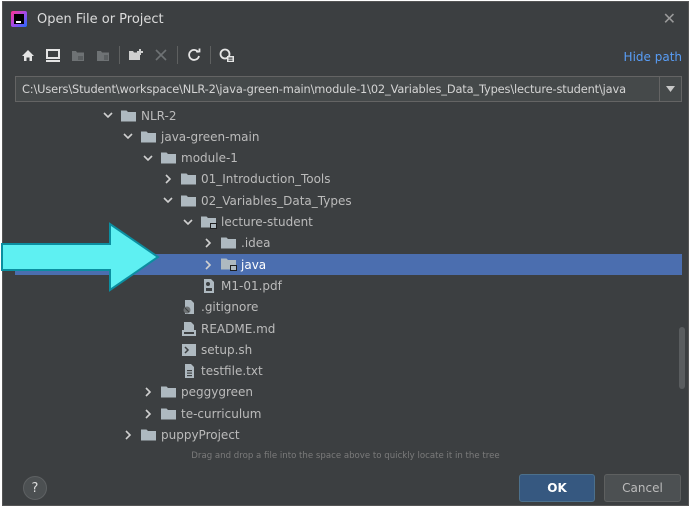  Describe the element at coordinates (136, 55) in the screenshot. I see `new-folder-icon` at that location.